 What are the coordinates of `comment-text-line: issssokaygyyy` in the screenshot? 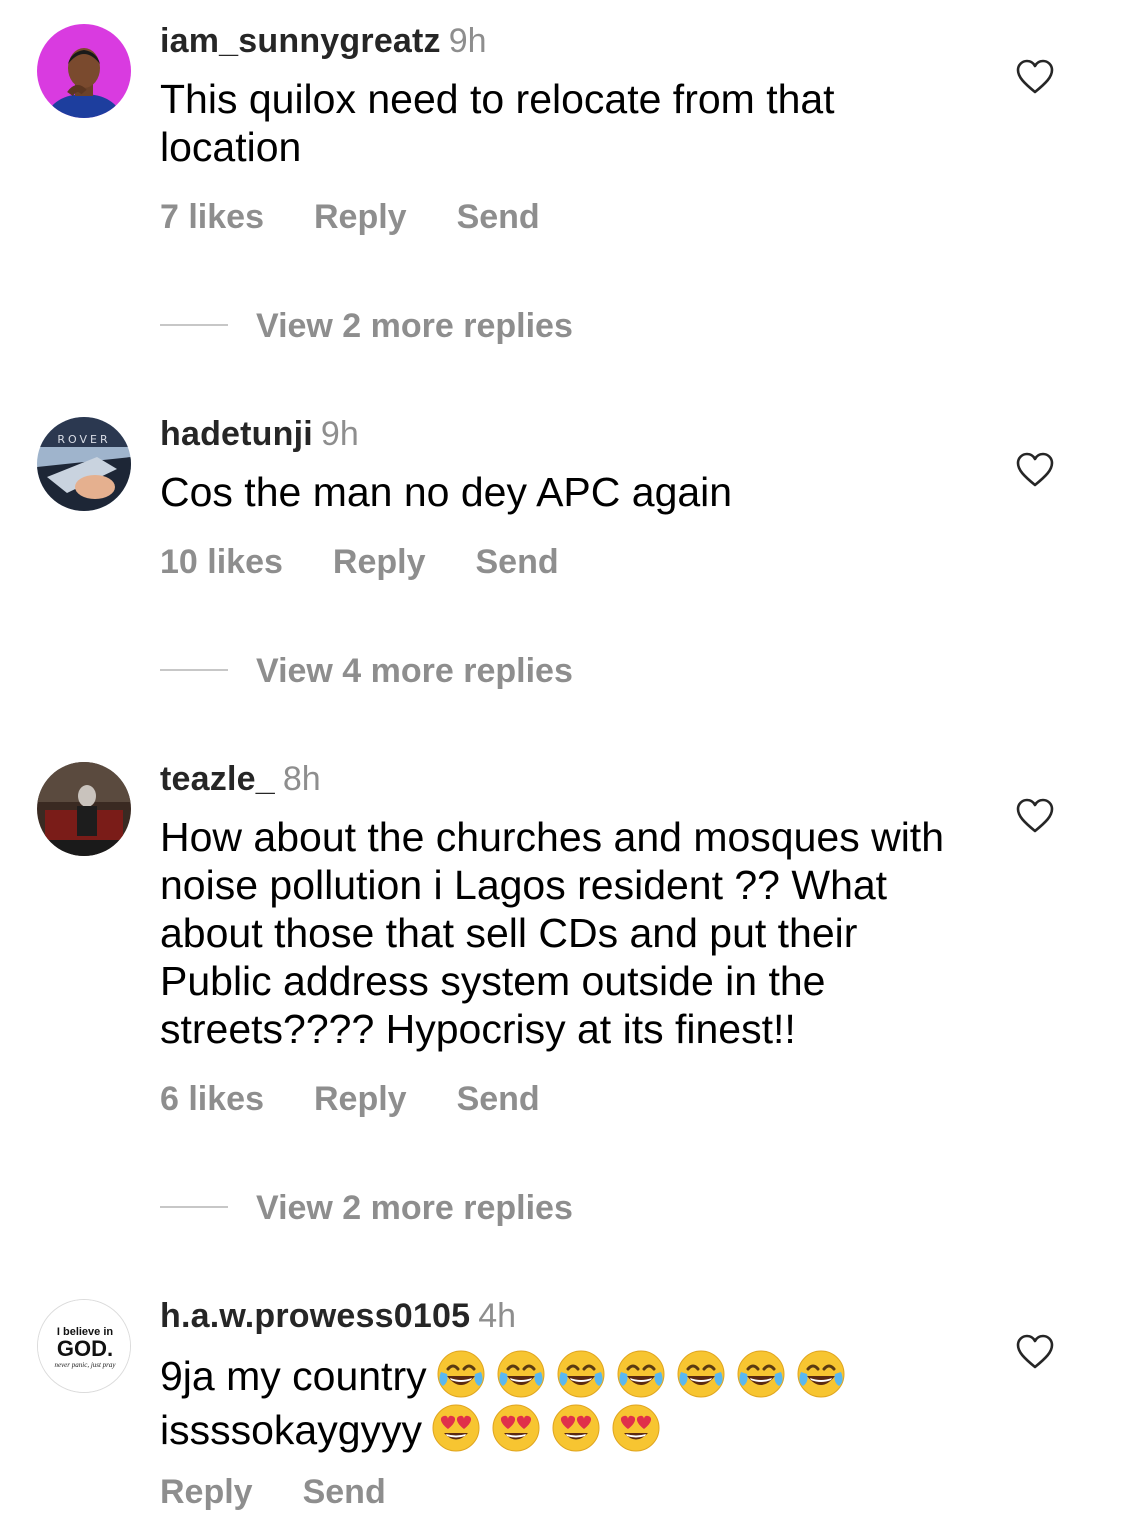 It's located at (560, 1429).